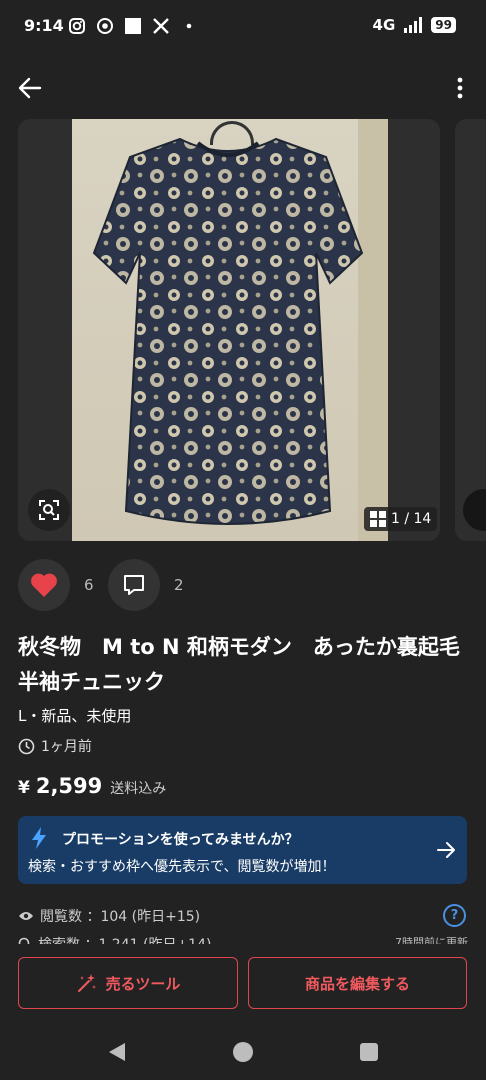  I want to click on like-action: 6, so click(56, 585).